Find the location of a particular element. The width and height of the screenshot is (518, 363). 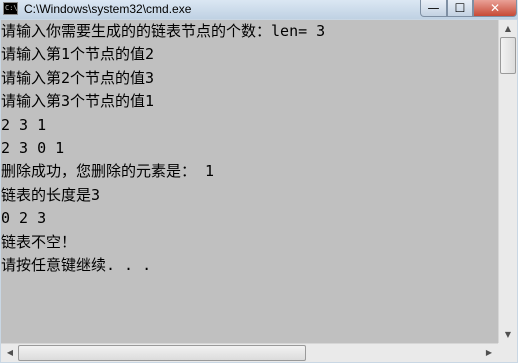

minimize-button: — is located at coordinates (433, 8).